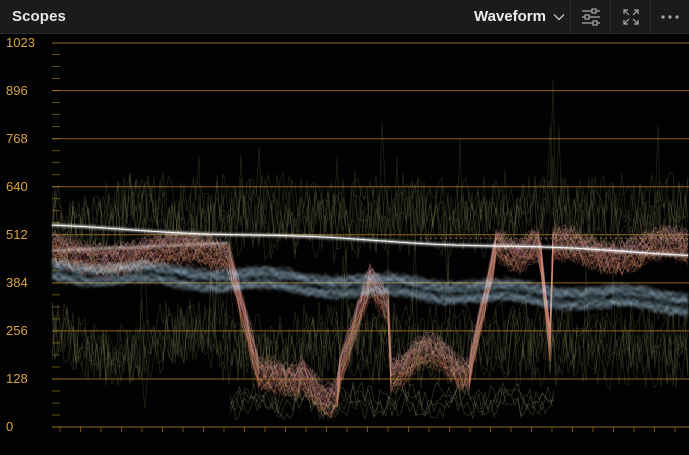  I want to click on panel-title: Scopes, so click(39, 16).